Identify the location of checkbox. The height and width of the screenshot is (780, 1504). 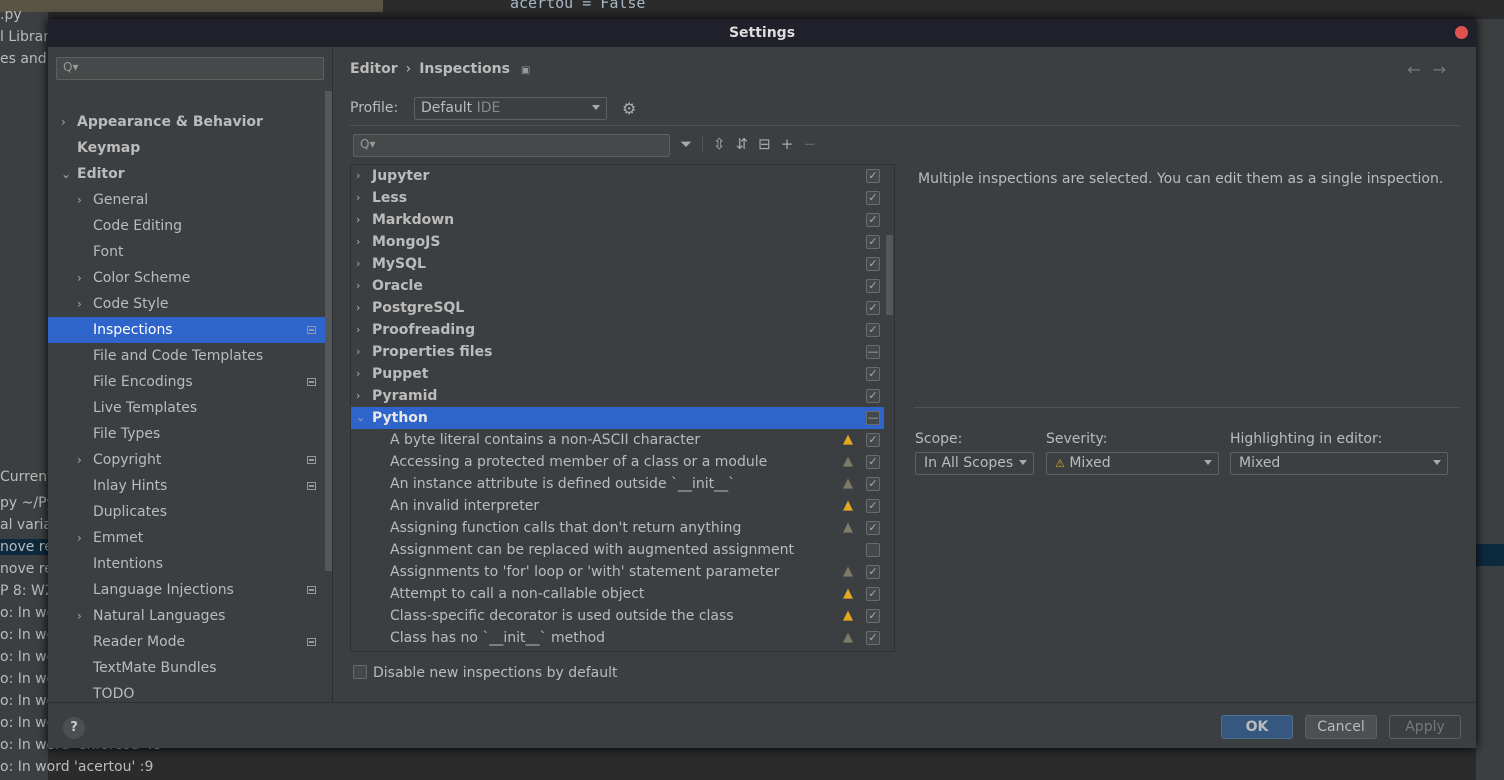
(873, 550).